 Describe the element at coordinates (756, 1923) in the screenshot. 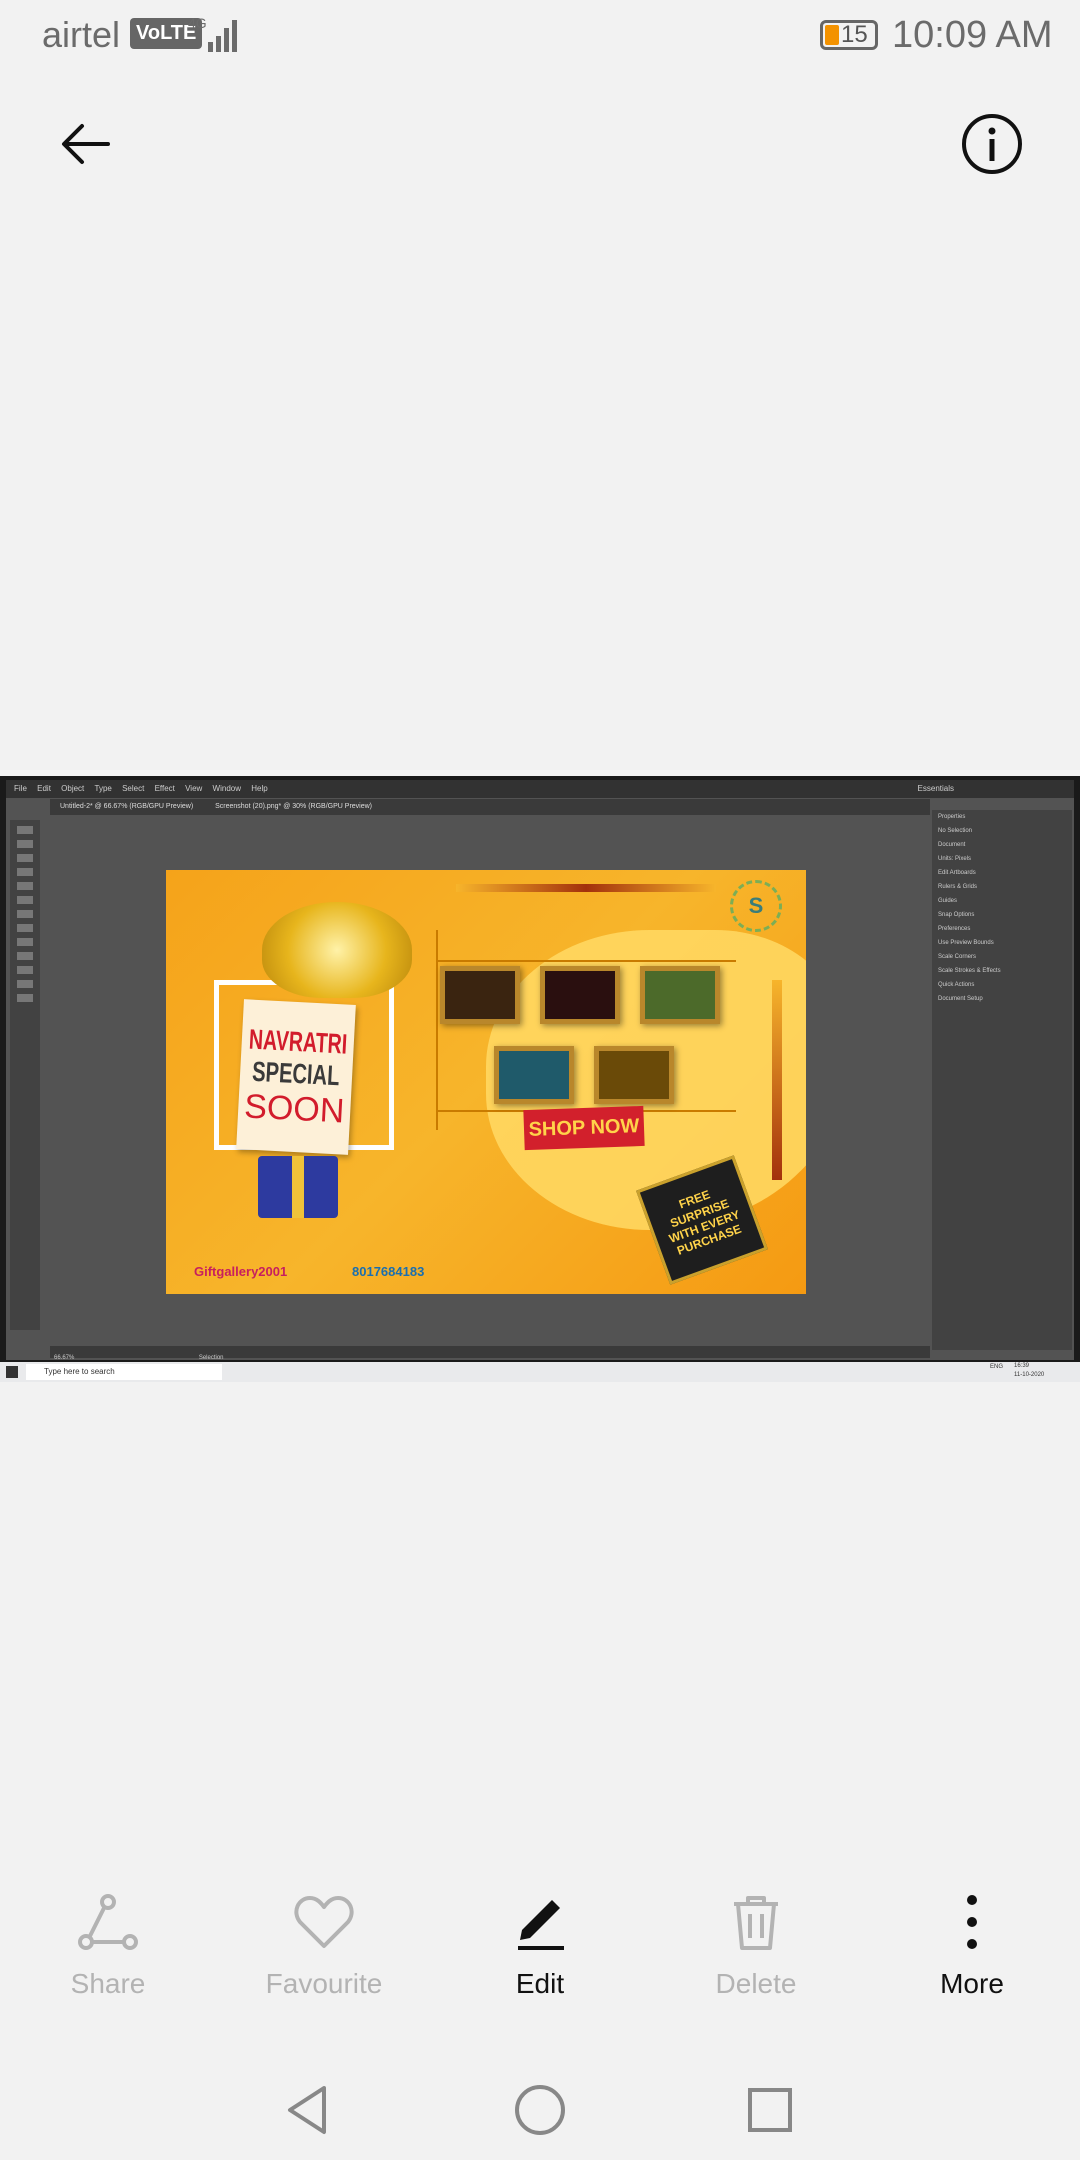

I see `trash-icon` at that location.